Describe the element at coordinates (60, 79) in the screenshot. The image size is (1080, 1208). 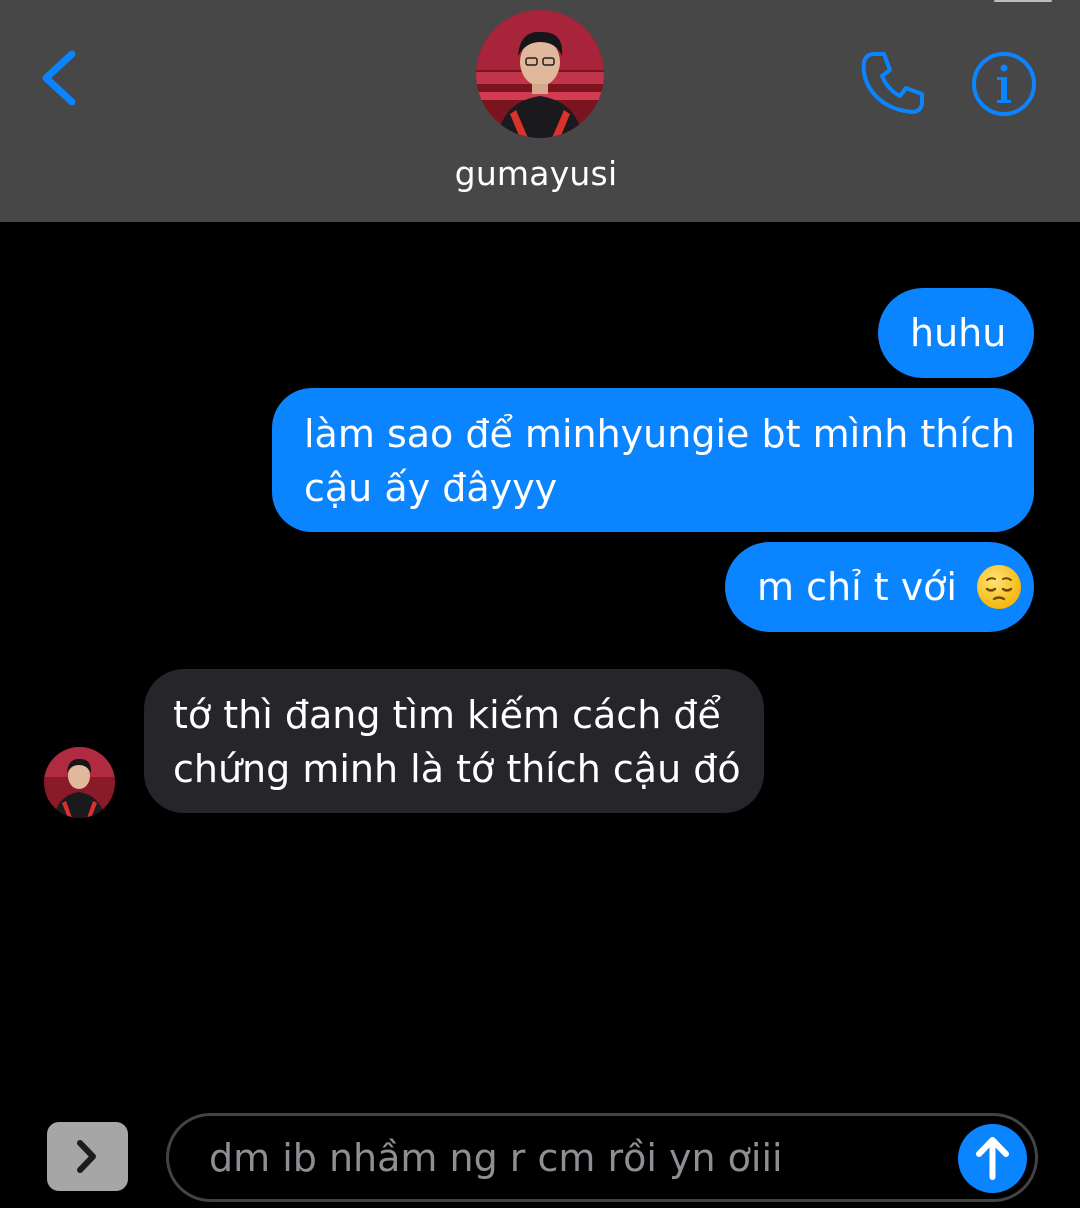
I see `chevron-left-icon` at that location.